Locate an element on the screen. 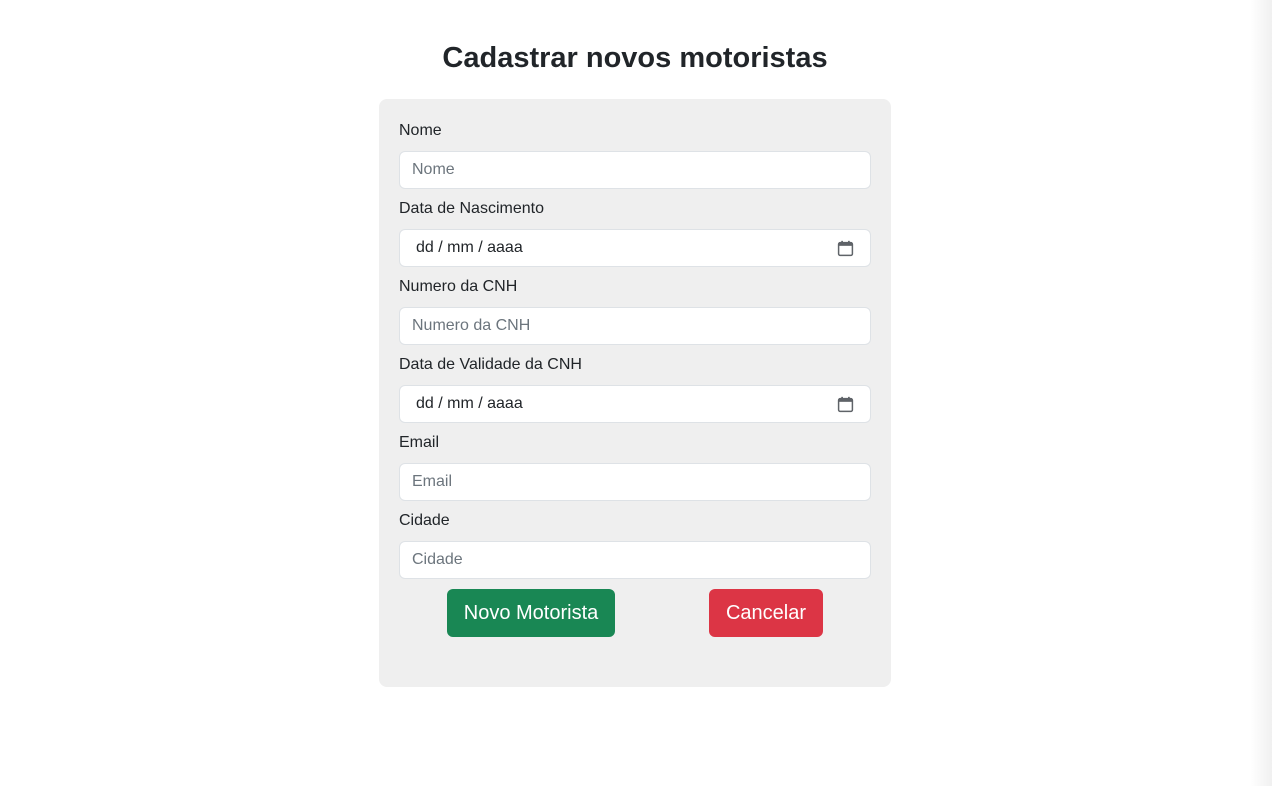 Image resolution: width=1272 pixels, height=786 pixels. page-edge-shadow is located at coordinates (1261, 393).